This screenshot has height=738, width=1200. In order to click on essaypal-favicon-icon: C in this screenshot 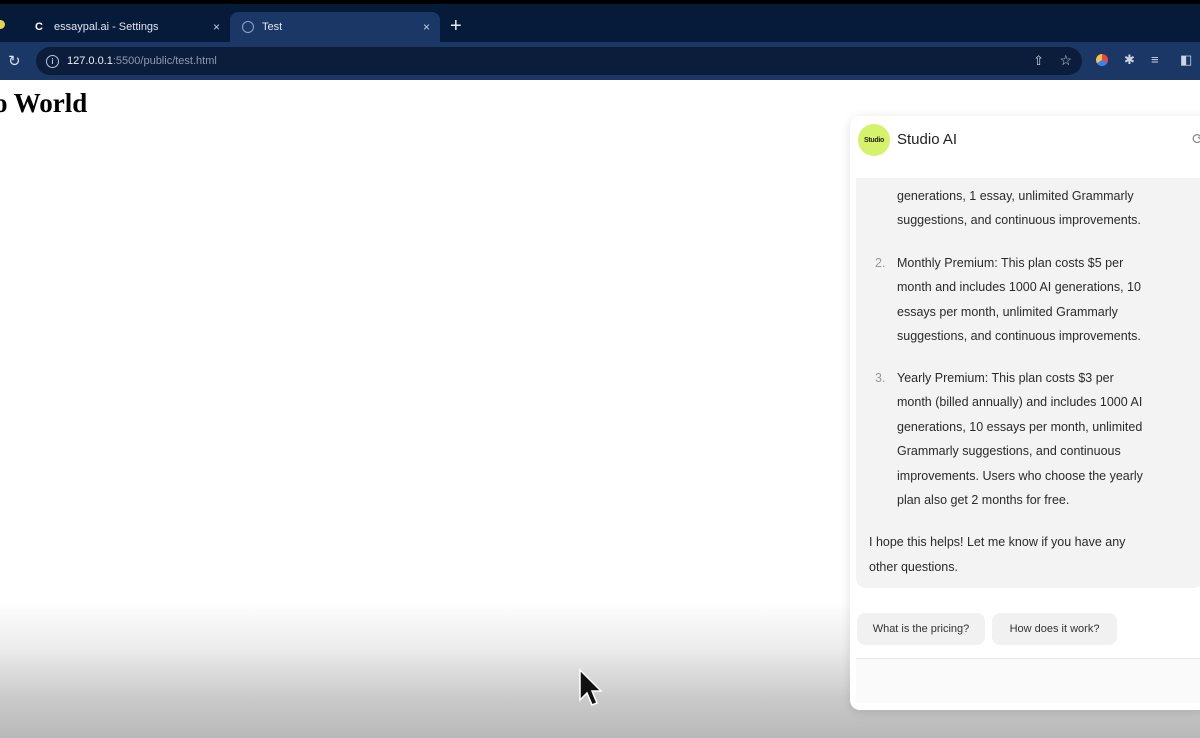, I will do `click(39, 27)`.